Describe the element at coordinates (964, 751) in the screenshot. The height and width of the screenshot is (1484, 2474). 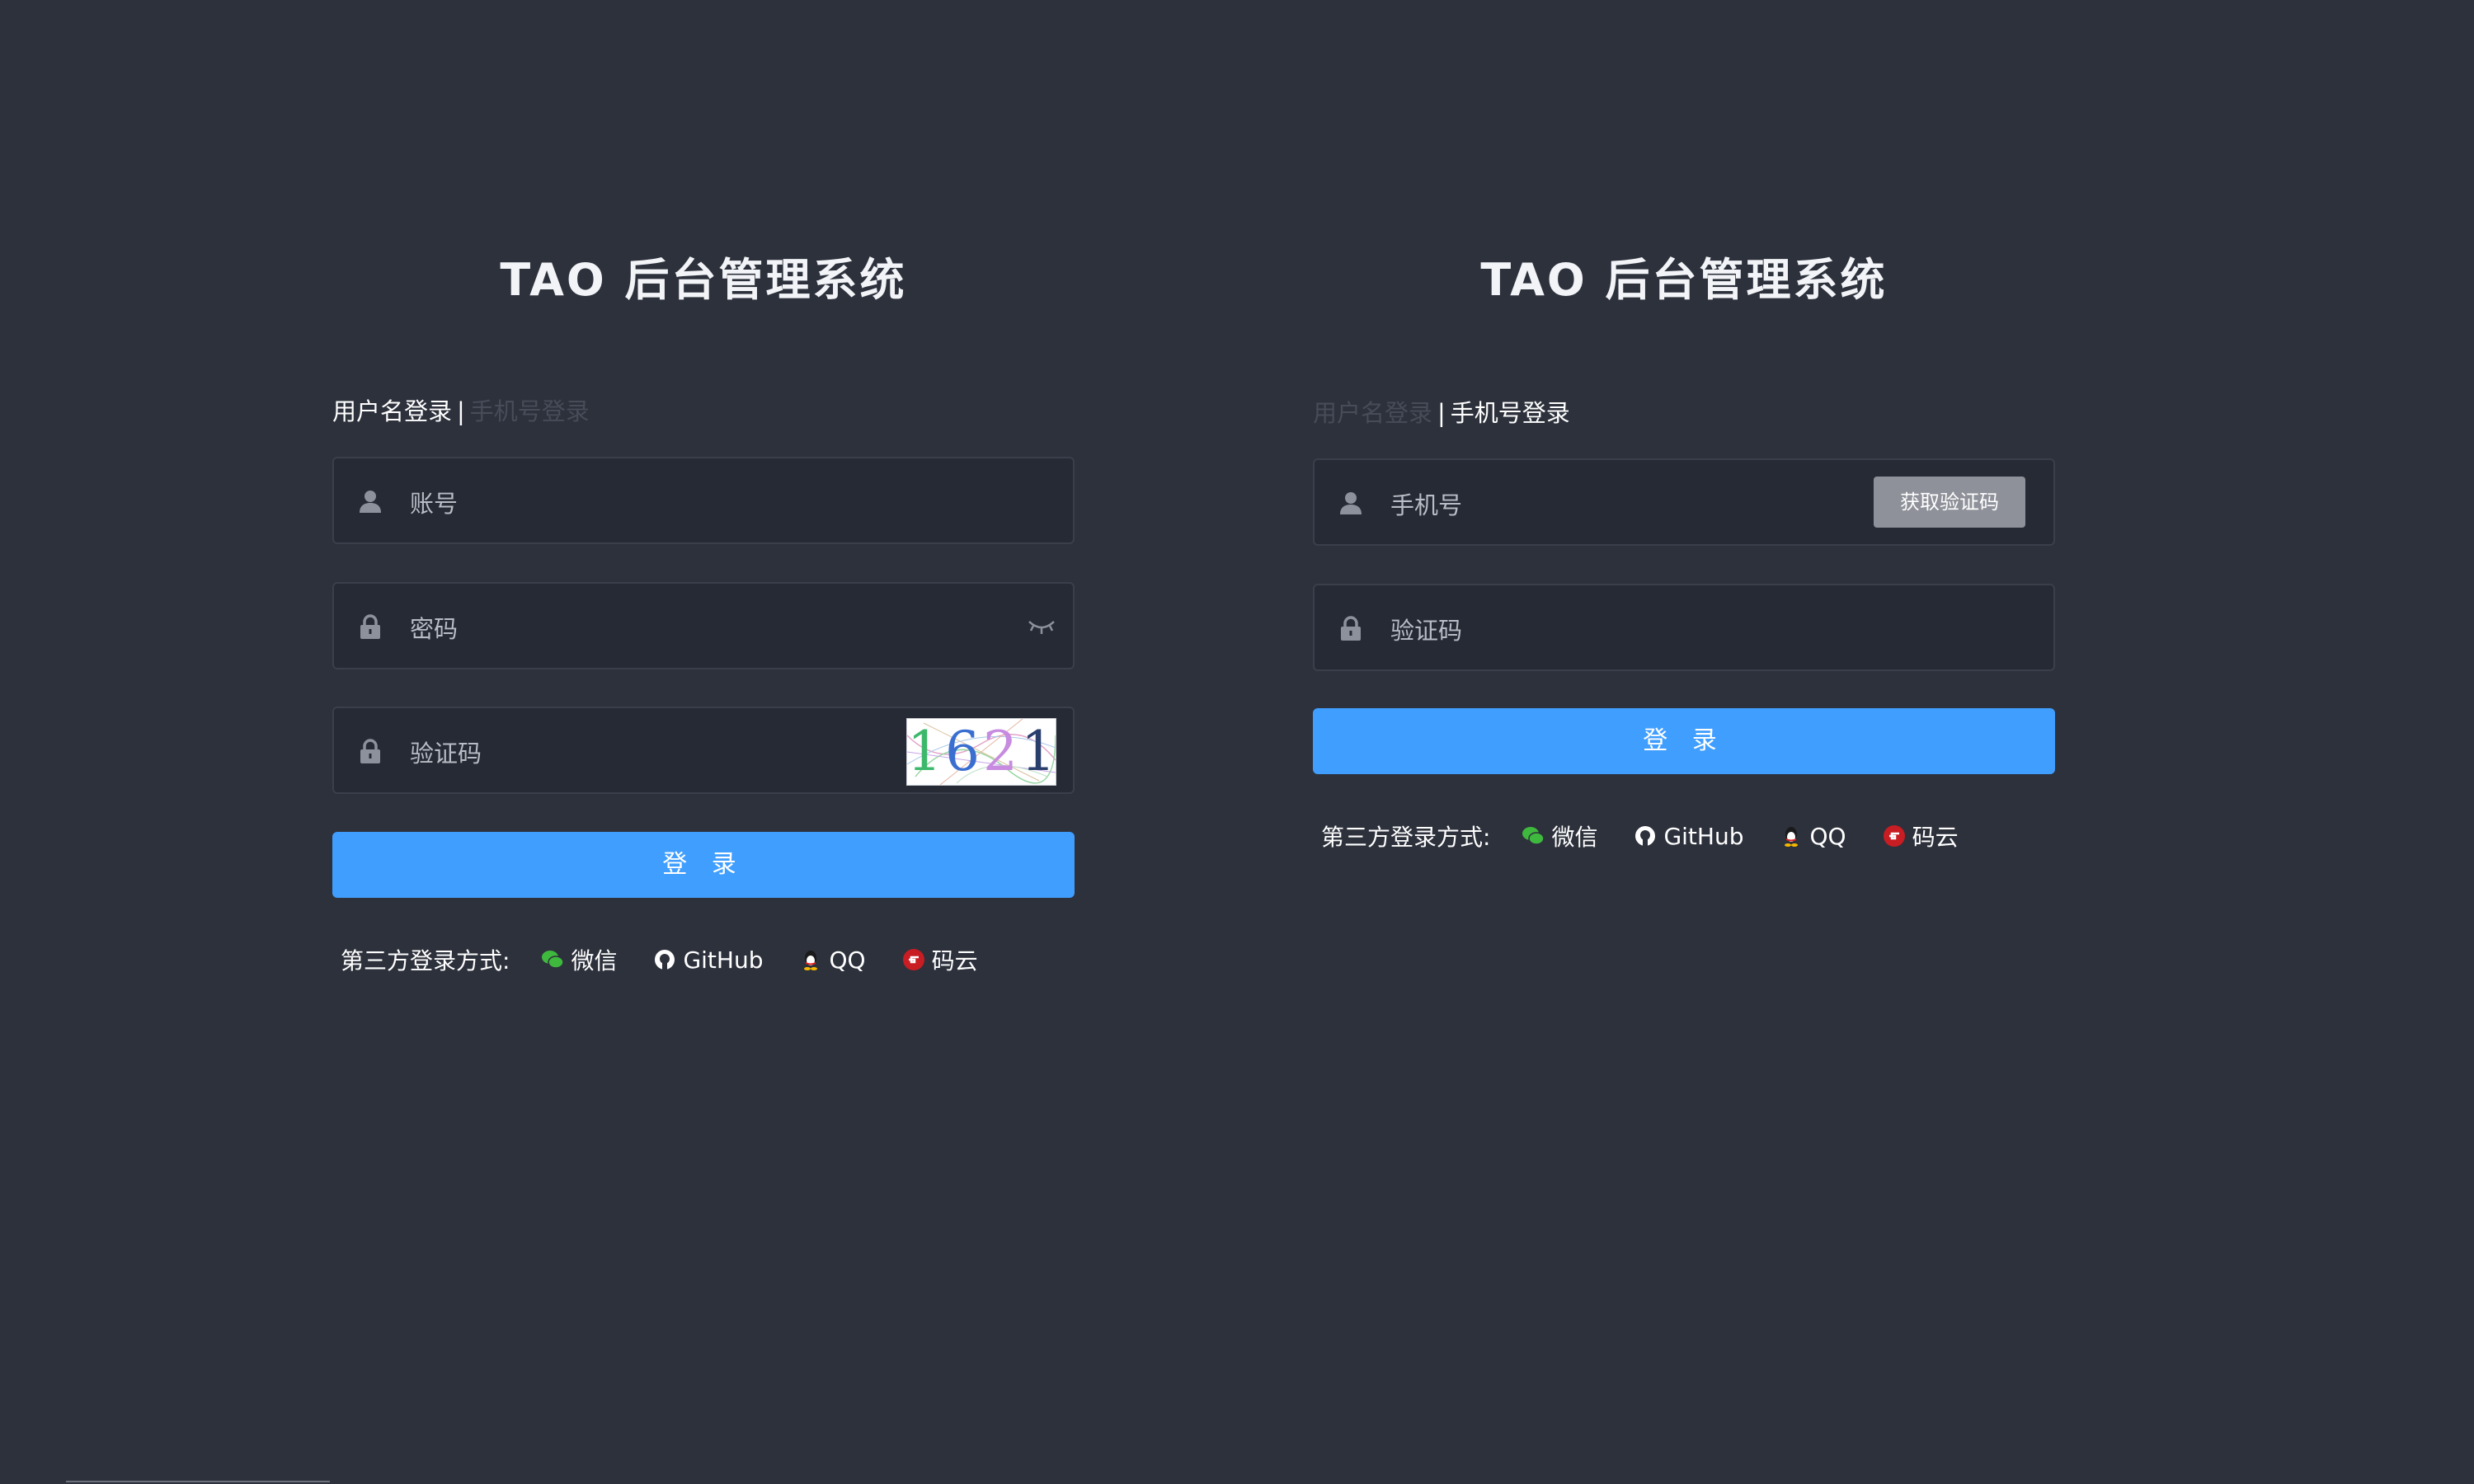
I see `captcha-char-2: 6` at that location.